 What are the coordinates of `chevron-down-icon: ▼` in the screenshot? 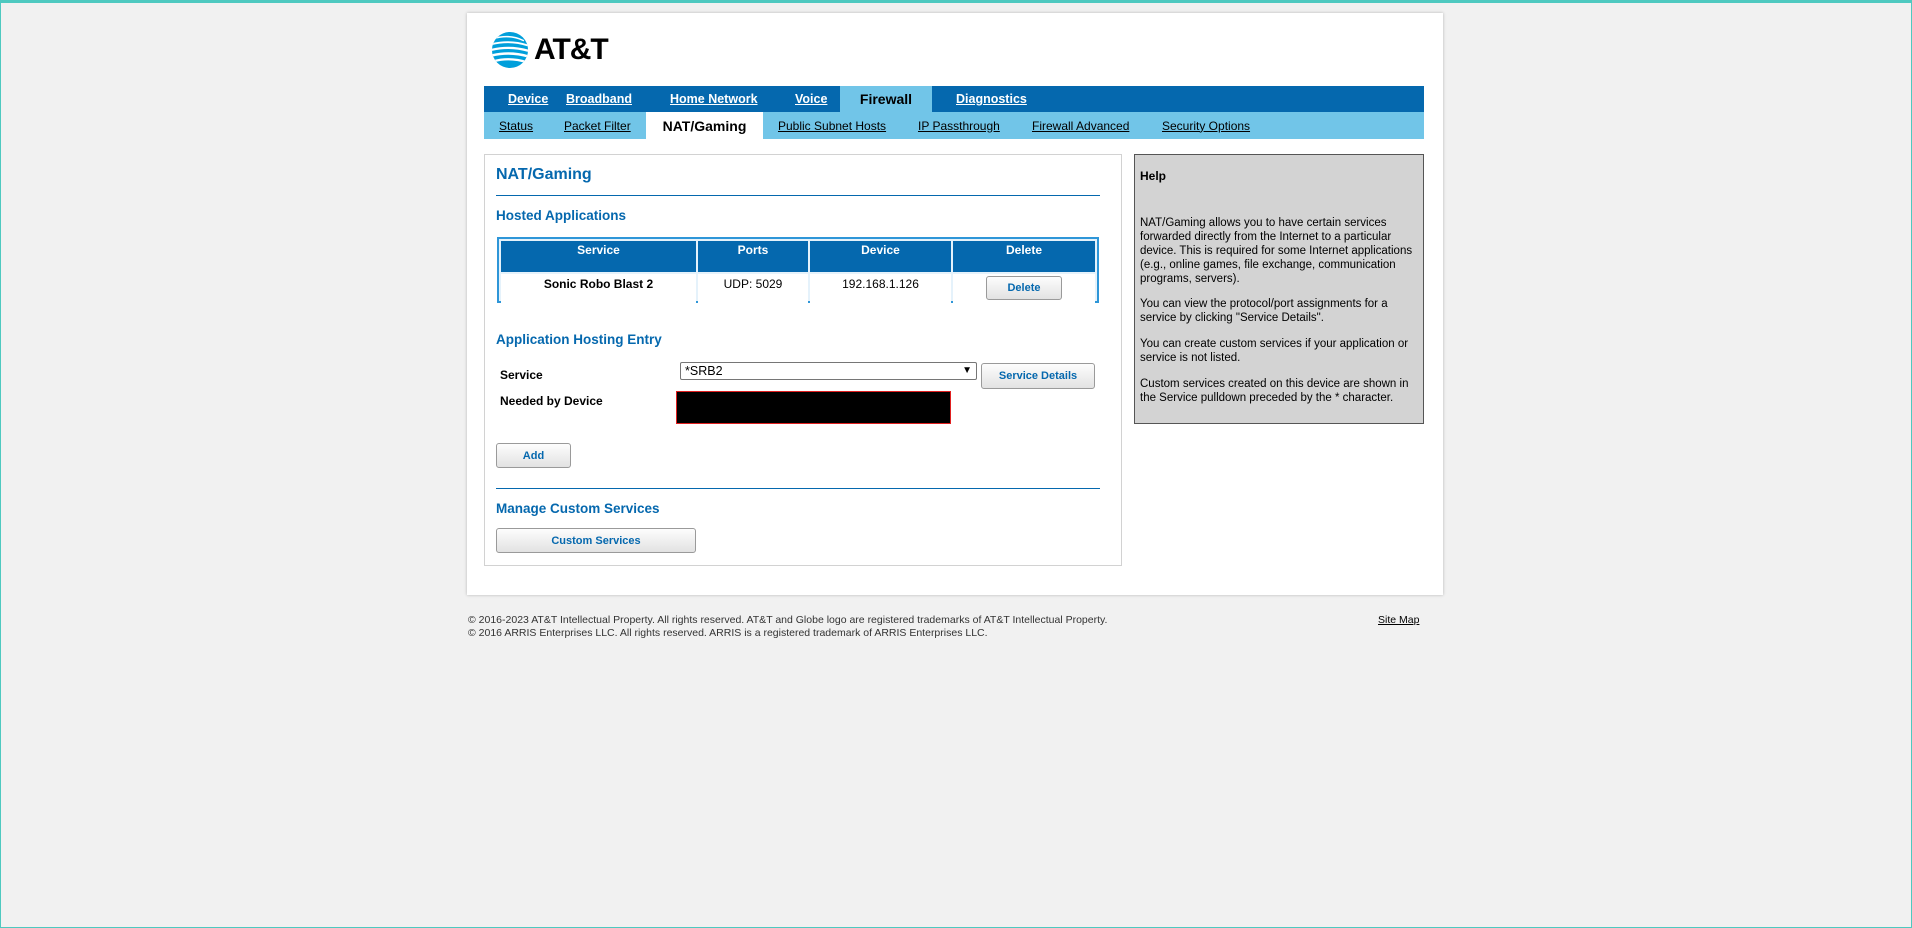 It's located at (967, 370).